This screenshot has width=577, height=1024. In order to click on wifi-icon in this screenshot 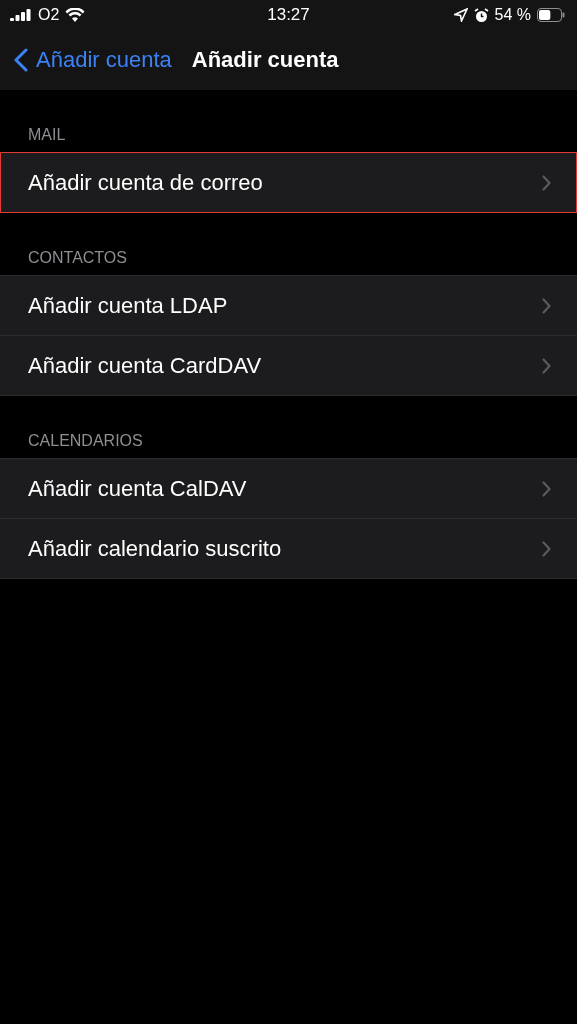, I will do `click(75, 15)`.